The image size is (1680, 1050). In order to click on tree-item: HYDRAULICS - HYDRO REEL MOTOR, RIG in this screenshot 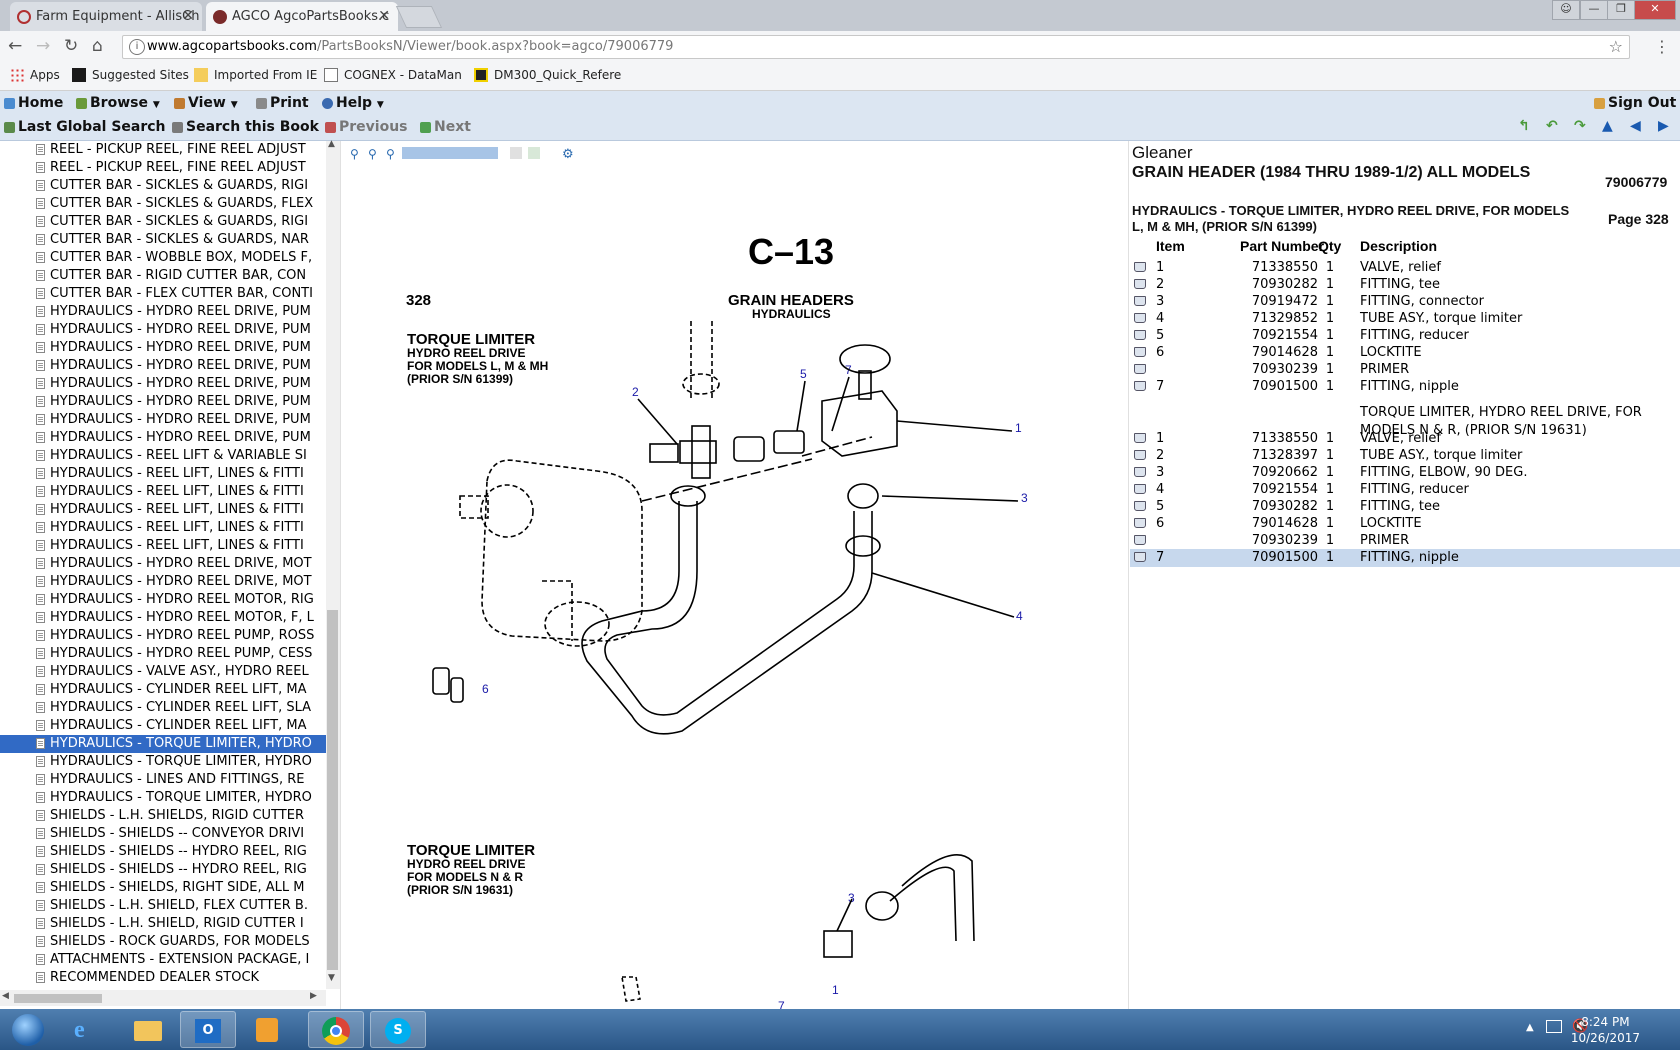, I will do `click(163, 600)`.